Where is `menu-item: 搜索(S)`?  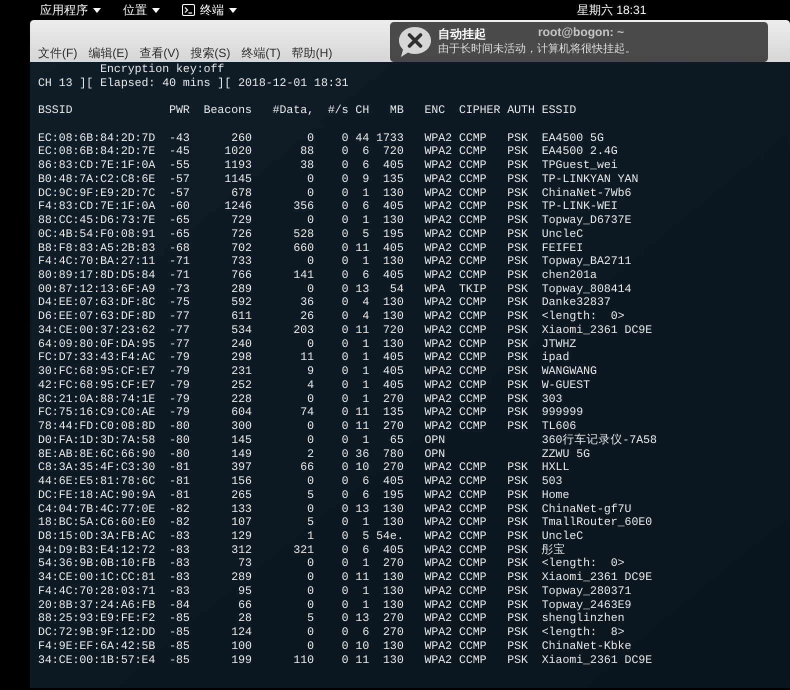 menu-item: 搜索(S) is located at coordinates (210, 53).